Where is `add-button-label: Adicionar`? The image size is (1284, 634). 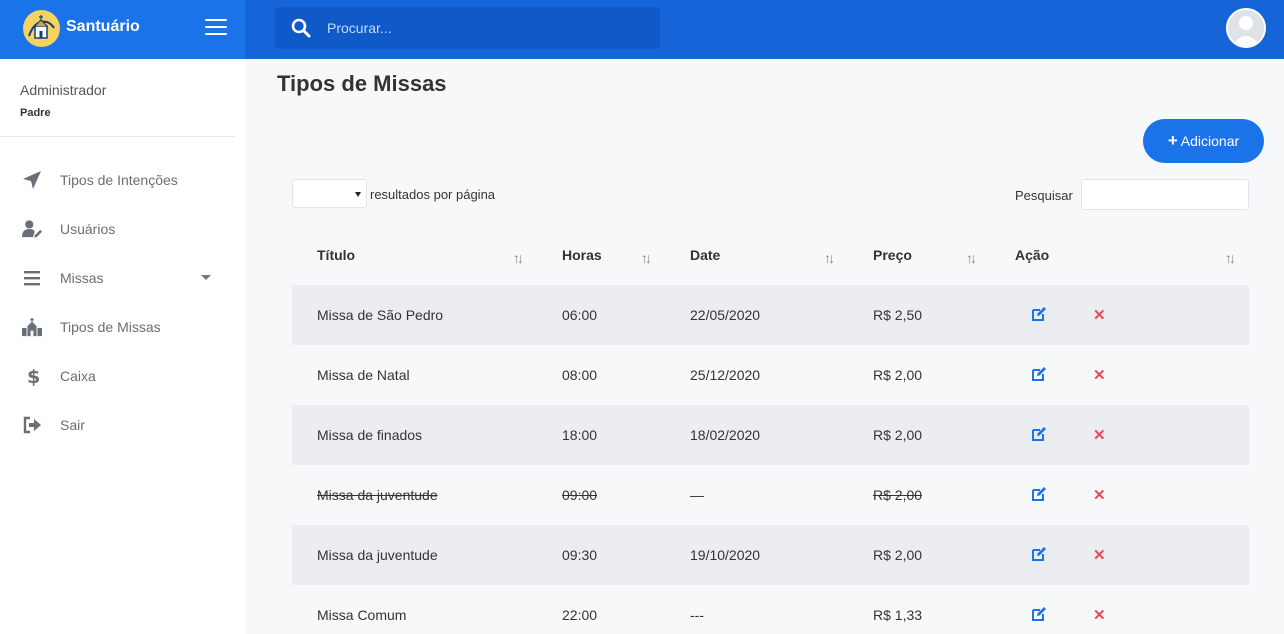
add-button-label: Adicionar is located at coordinates (1210, 141).